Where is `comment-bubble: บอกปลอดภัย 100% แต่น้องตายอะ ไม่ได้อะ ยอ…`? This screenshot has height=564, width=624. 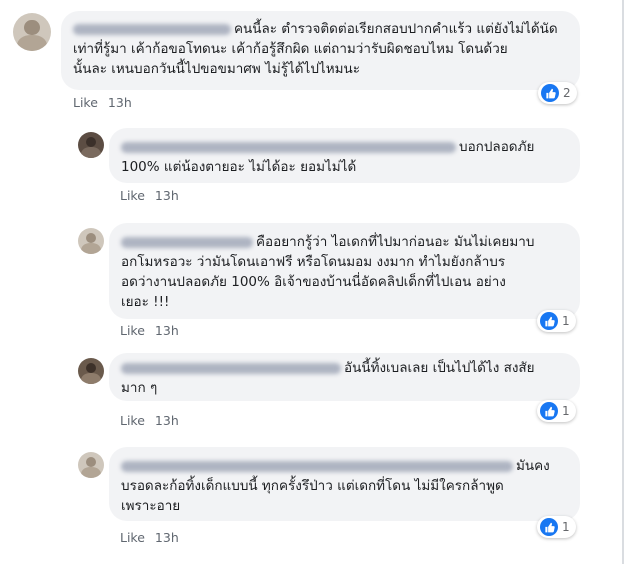 comment-bubble: บอกปลอดภัย 100% แต่น้องตายอะ ไม่ได้อะ ยอ… is located at coordinates (344, 155).